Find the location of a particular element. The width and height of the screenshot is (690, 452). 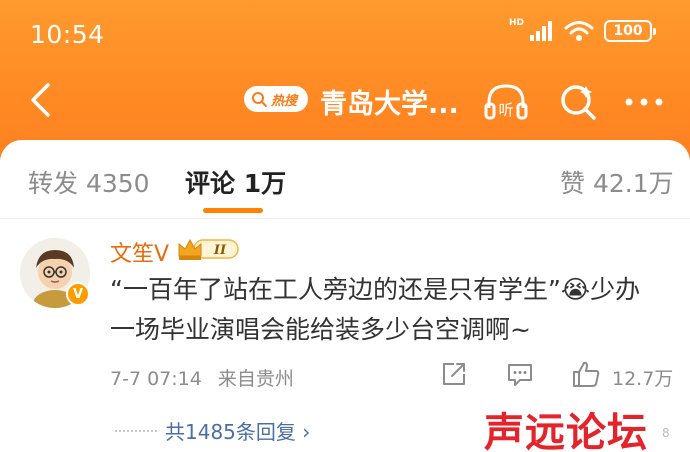

battery-indicator: 100 is located at coordinates (630, 31).